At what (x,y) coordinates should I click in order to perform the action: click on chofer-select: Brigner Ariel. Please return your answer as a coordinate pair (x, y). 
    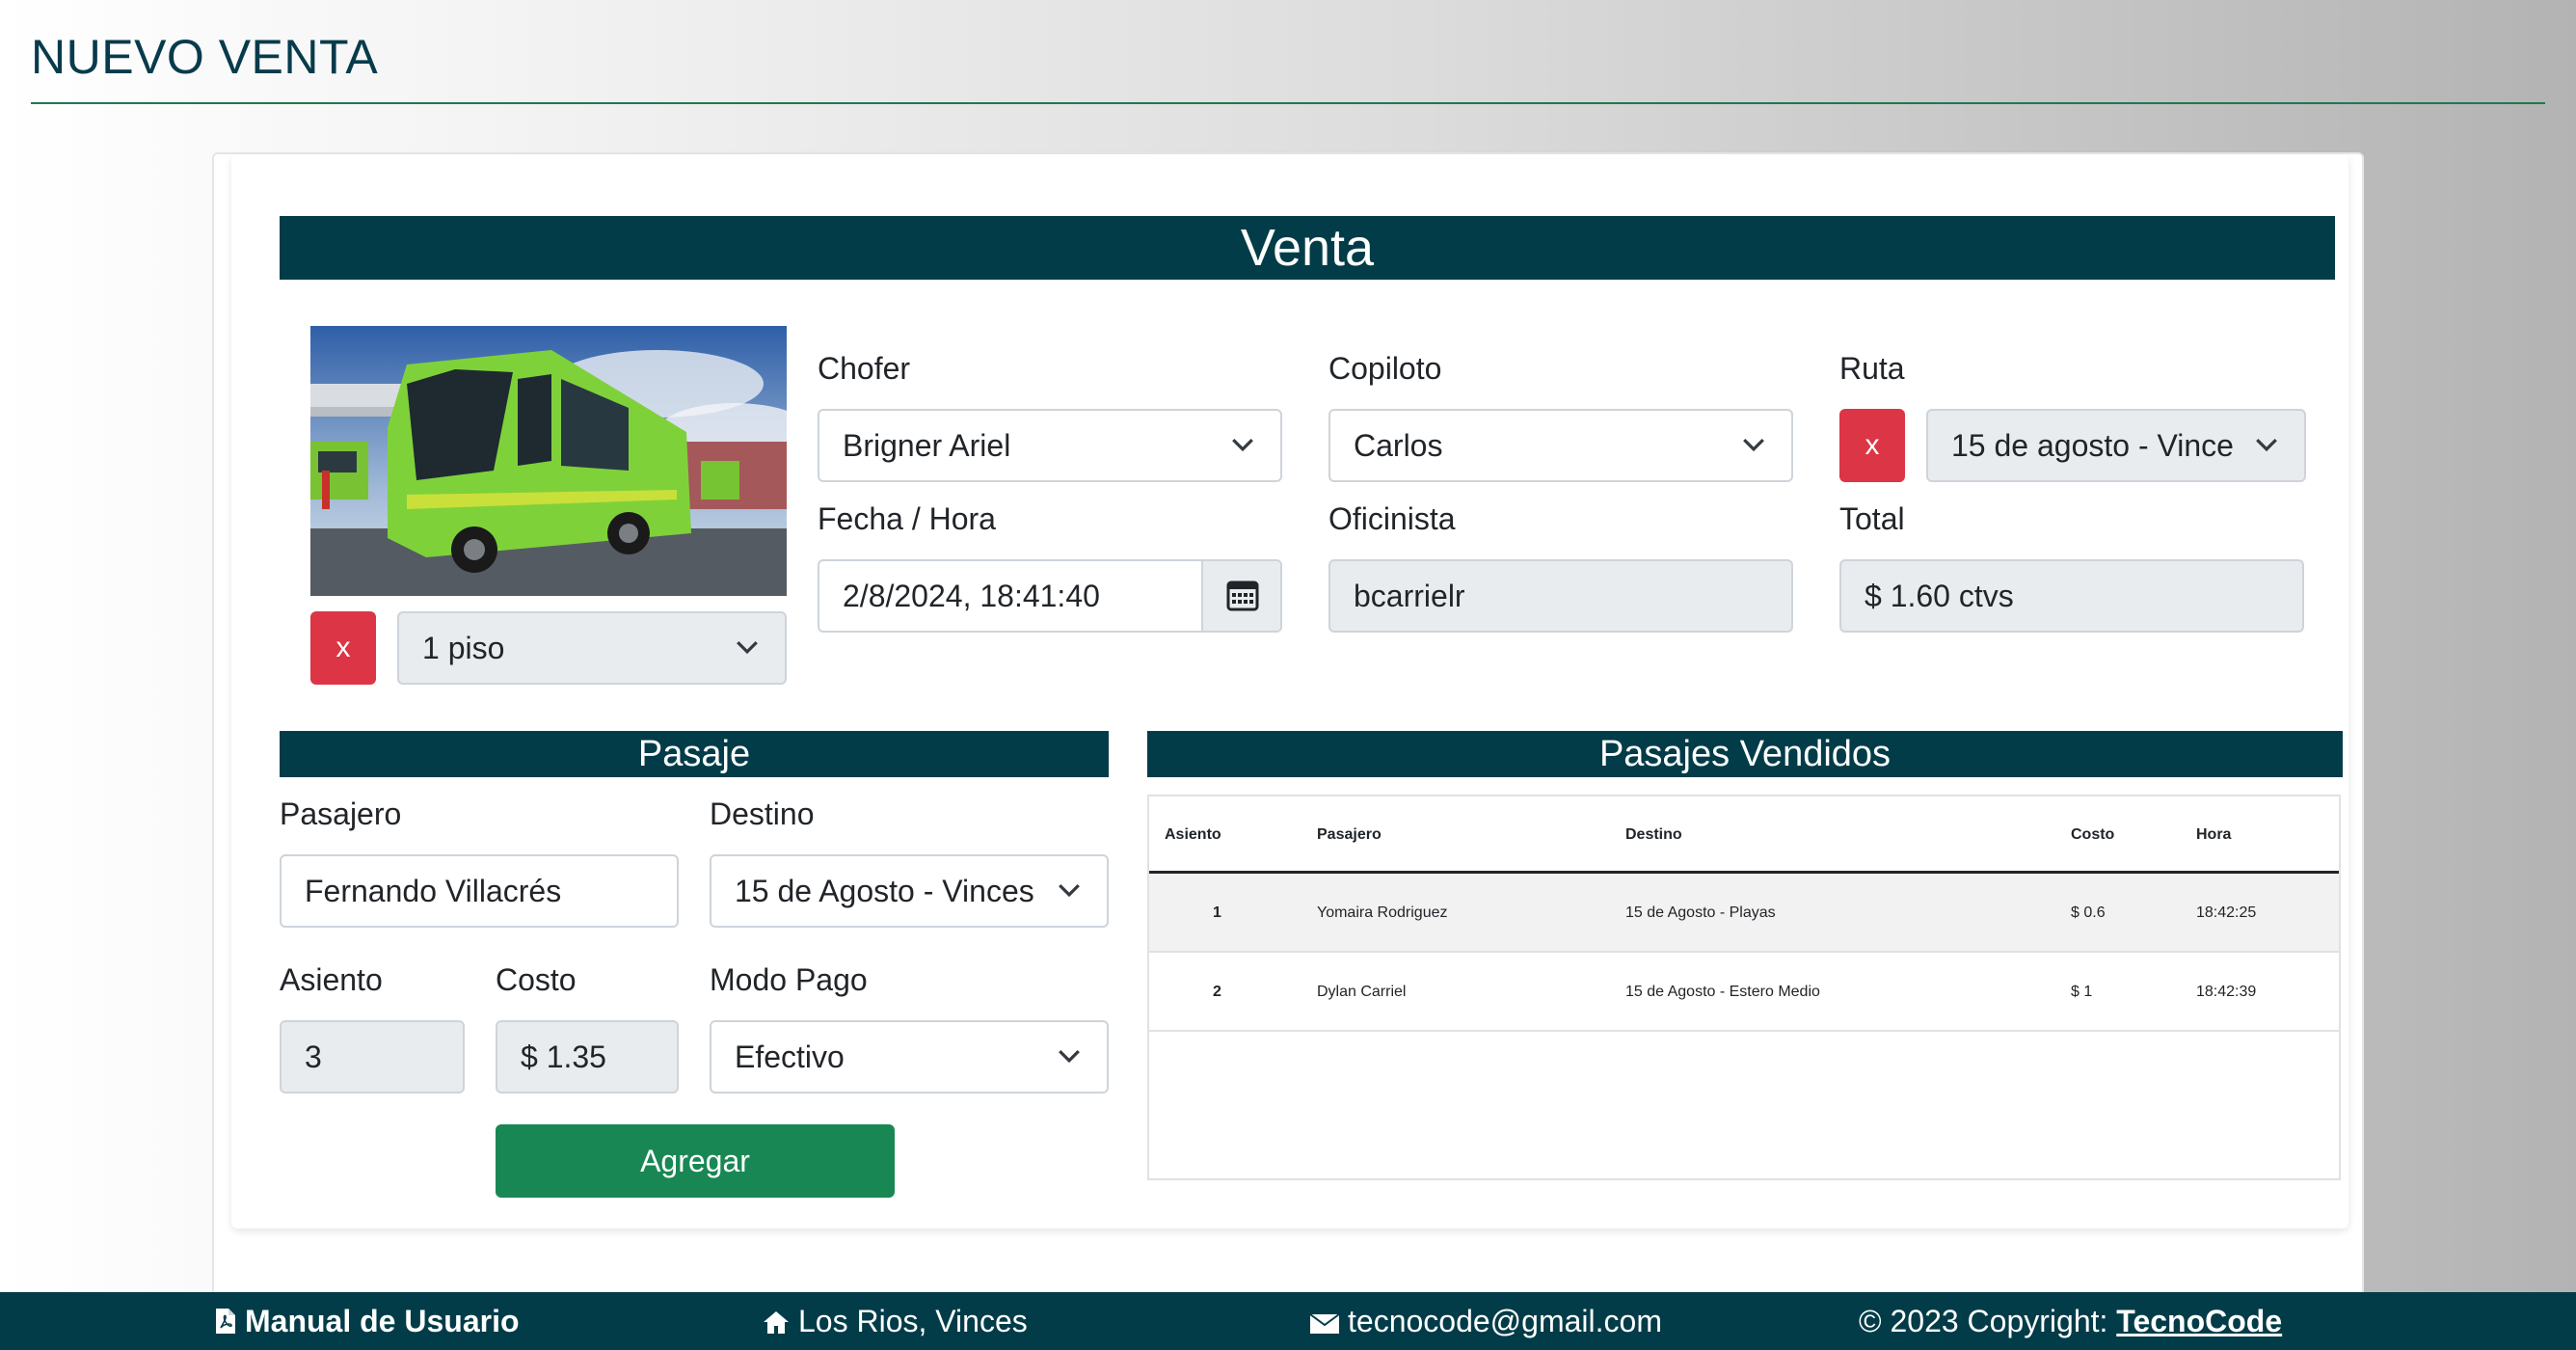
    Looking at the image, I should click on (1050, 445).